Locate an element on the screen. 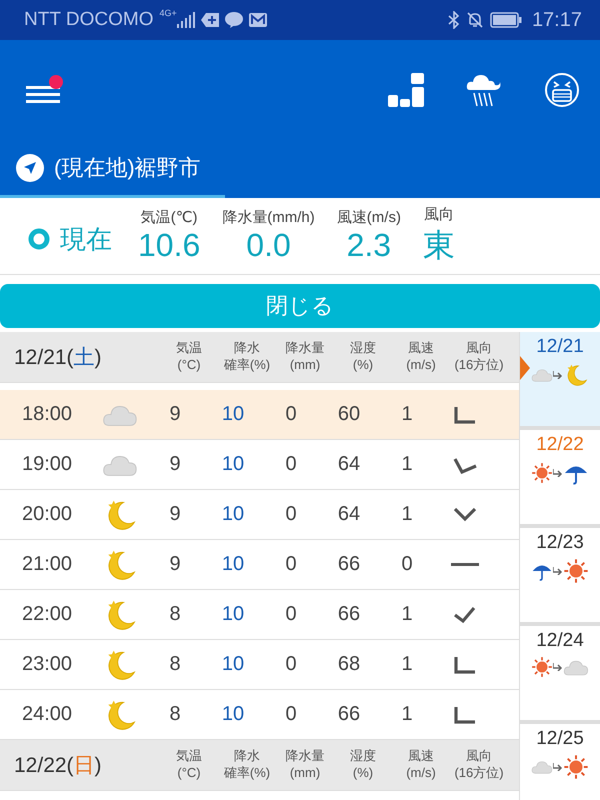 This screenshot has width=600, height=800. bluetooth-icon is located at coordinates (454, 20).